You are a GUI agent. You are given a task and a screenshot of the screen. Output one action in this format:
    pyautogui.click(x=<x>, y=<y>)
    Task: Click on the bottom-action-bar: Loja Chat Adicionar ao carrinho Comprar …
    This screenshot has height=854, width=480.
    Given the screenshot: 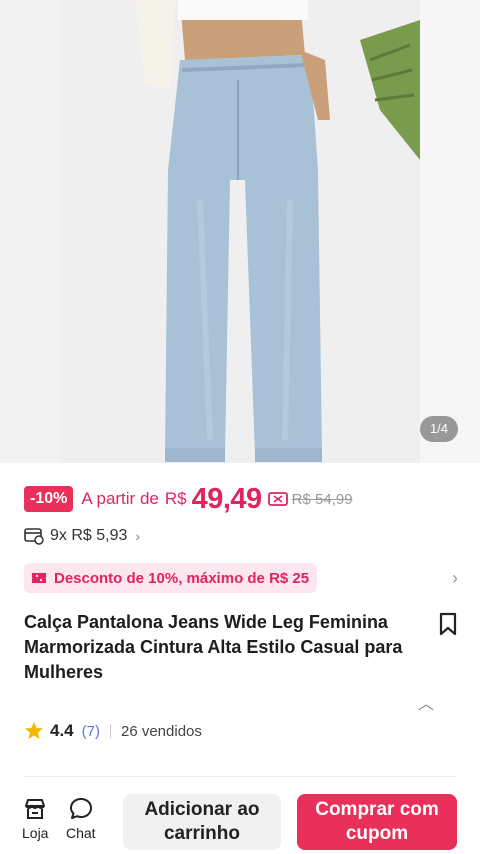 What is the action you would take?
    pyautogui.click(x=240, y=817)
    